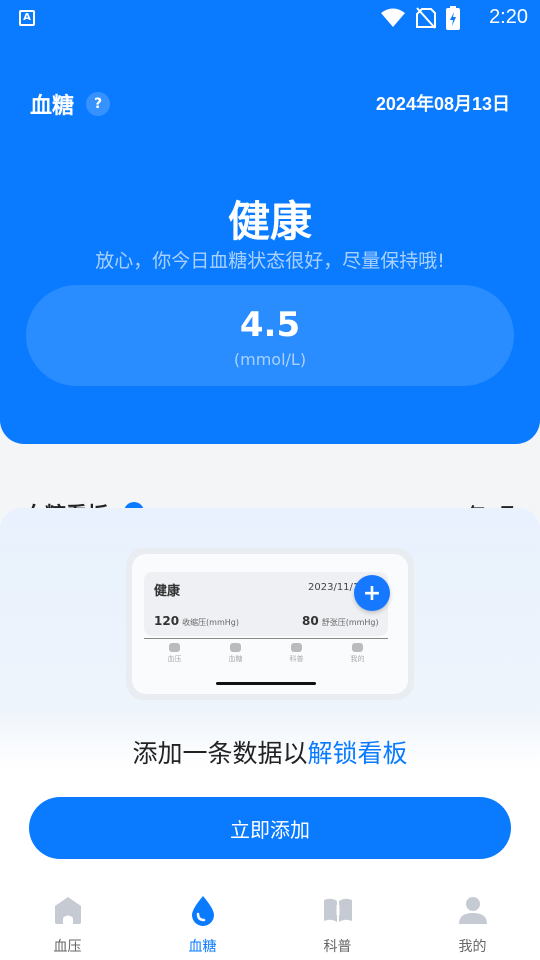  I want to click on system-icons, so click(420, 18).